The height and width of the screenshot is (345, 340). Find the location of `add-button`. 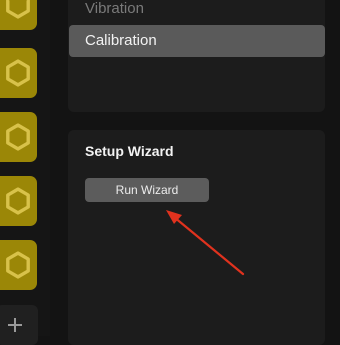

add-button is located at coordinates (19, 325).